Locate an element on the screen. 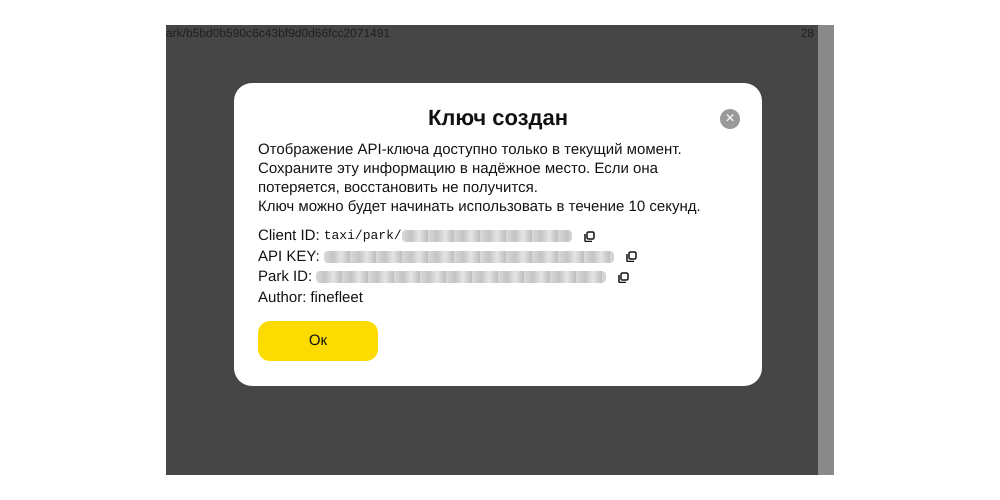  message-text: Ключ можно будет начинать использовать в течение 10 секунд. is located at coordinates (480, 206).